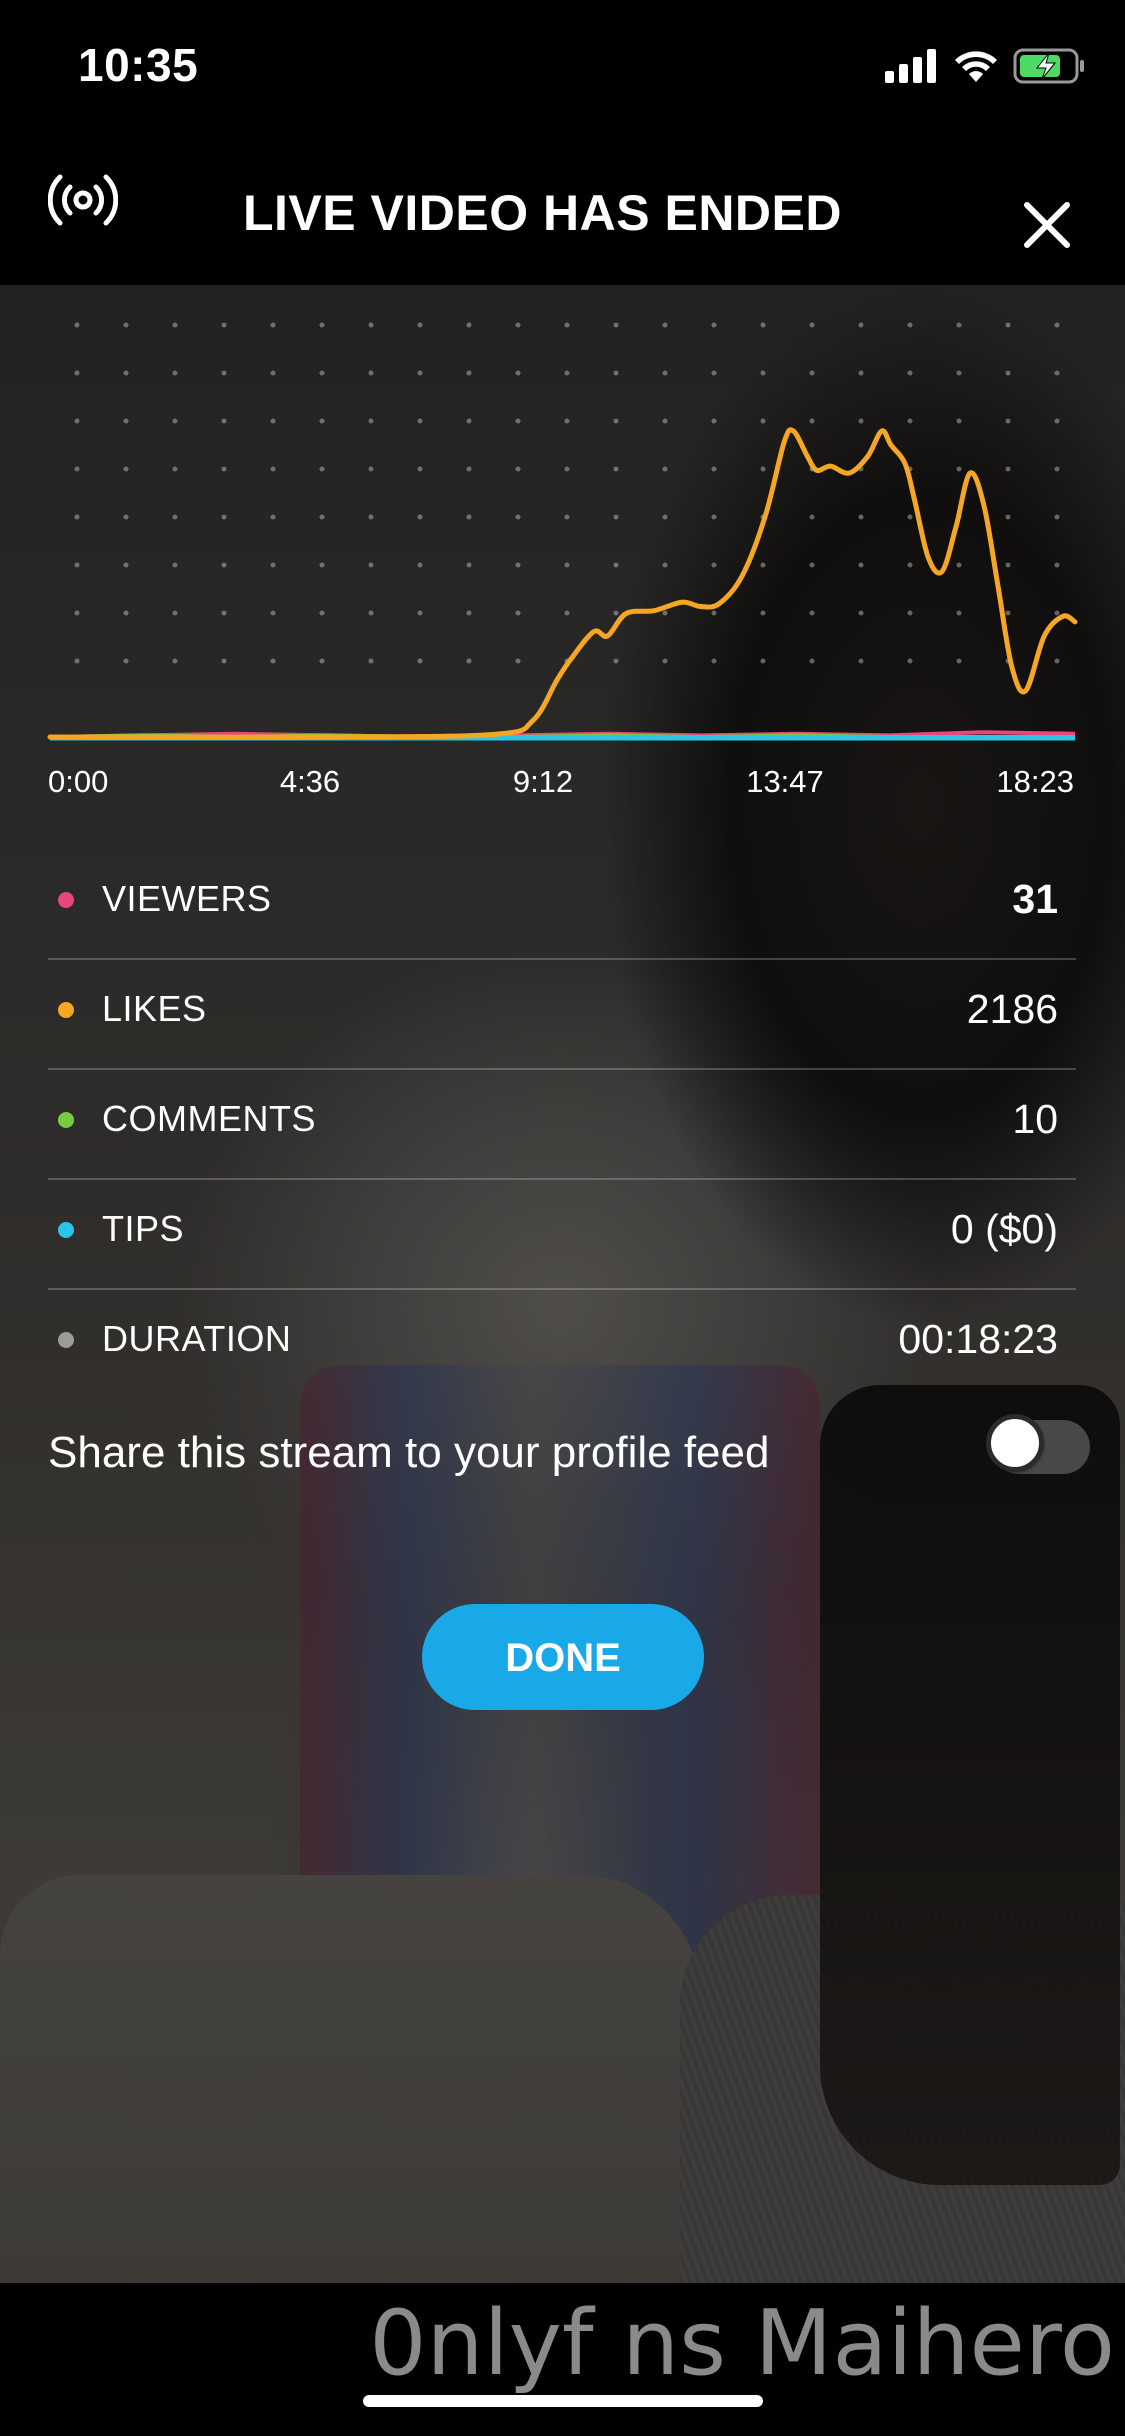  What do you see at coordinates (562, 583) in the screenshot?
I see `series-line-likes` at bounding box center [562, 583].